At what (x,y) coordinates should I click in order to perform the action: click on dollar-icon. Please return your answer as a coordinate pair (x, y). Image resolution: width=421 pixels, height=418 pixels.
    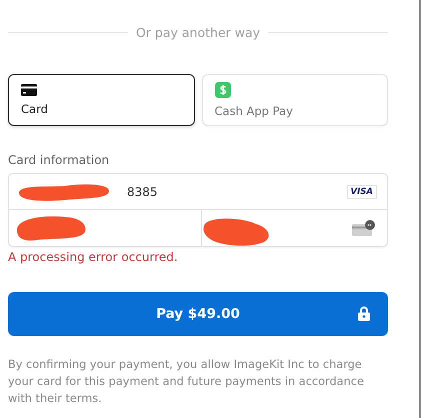
    Looking at the image, I should click on (222, 90).